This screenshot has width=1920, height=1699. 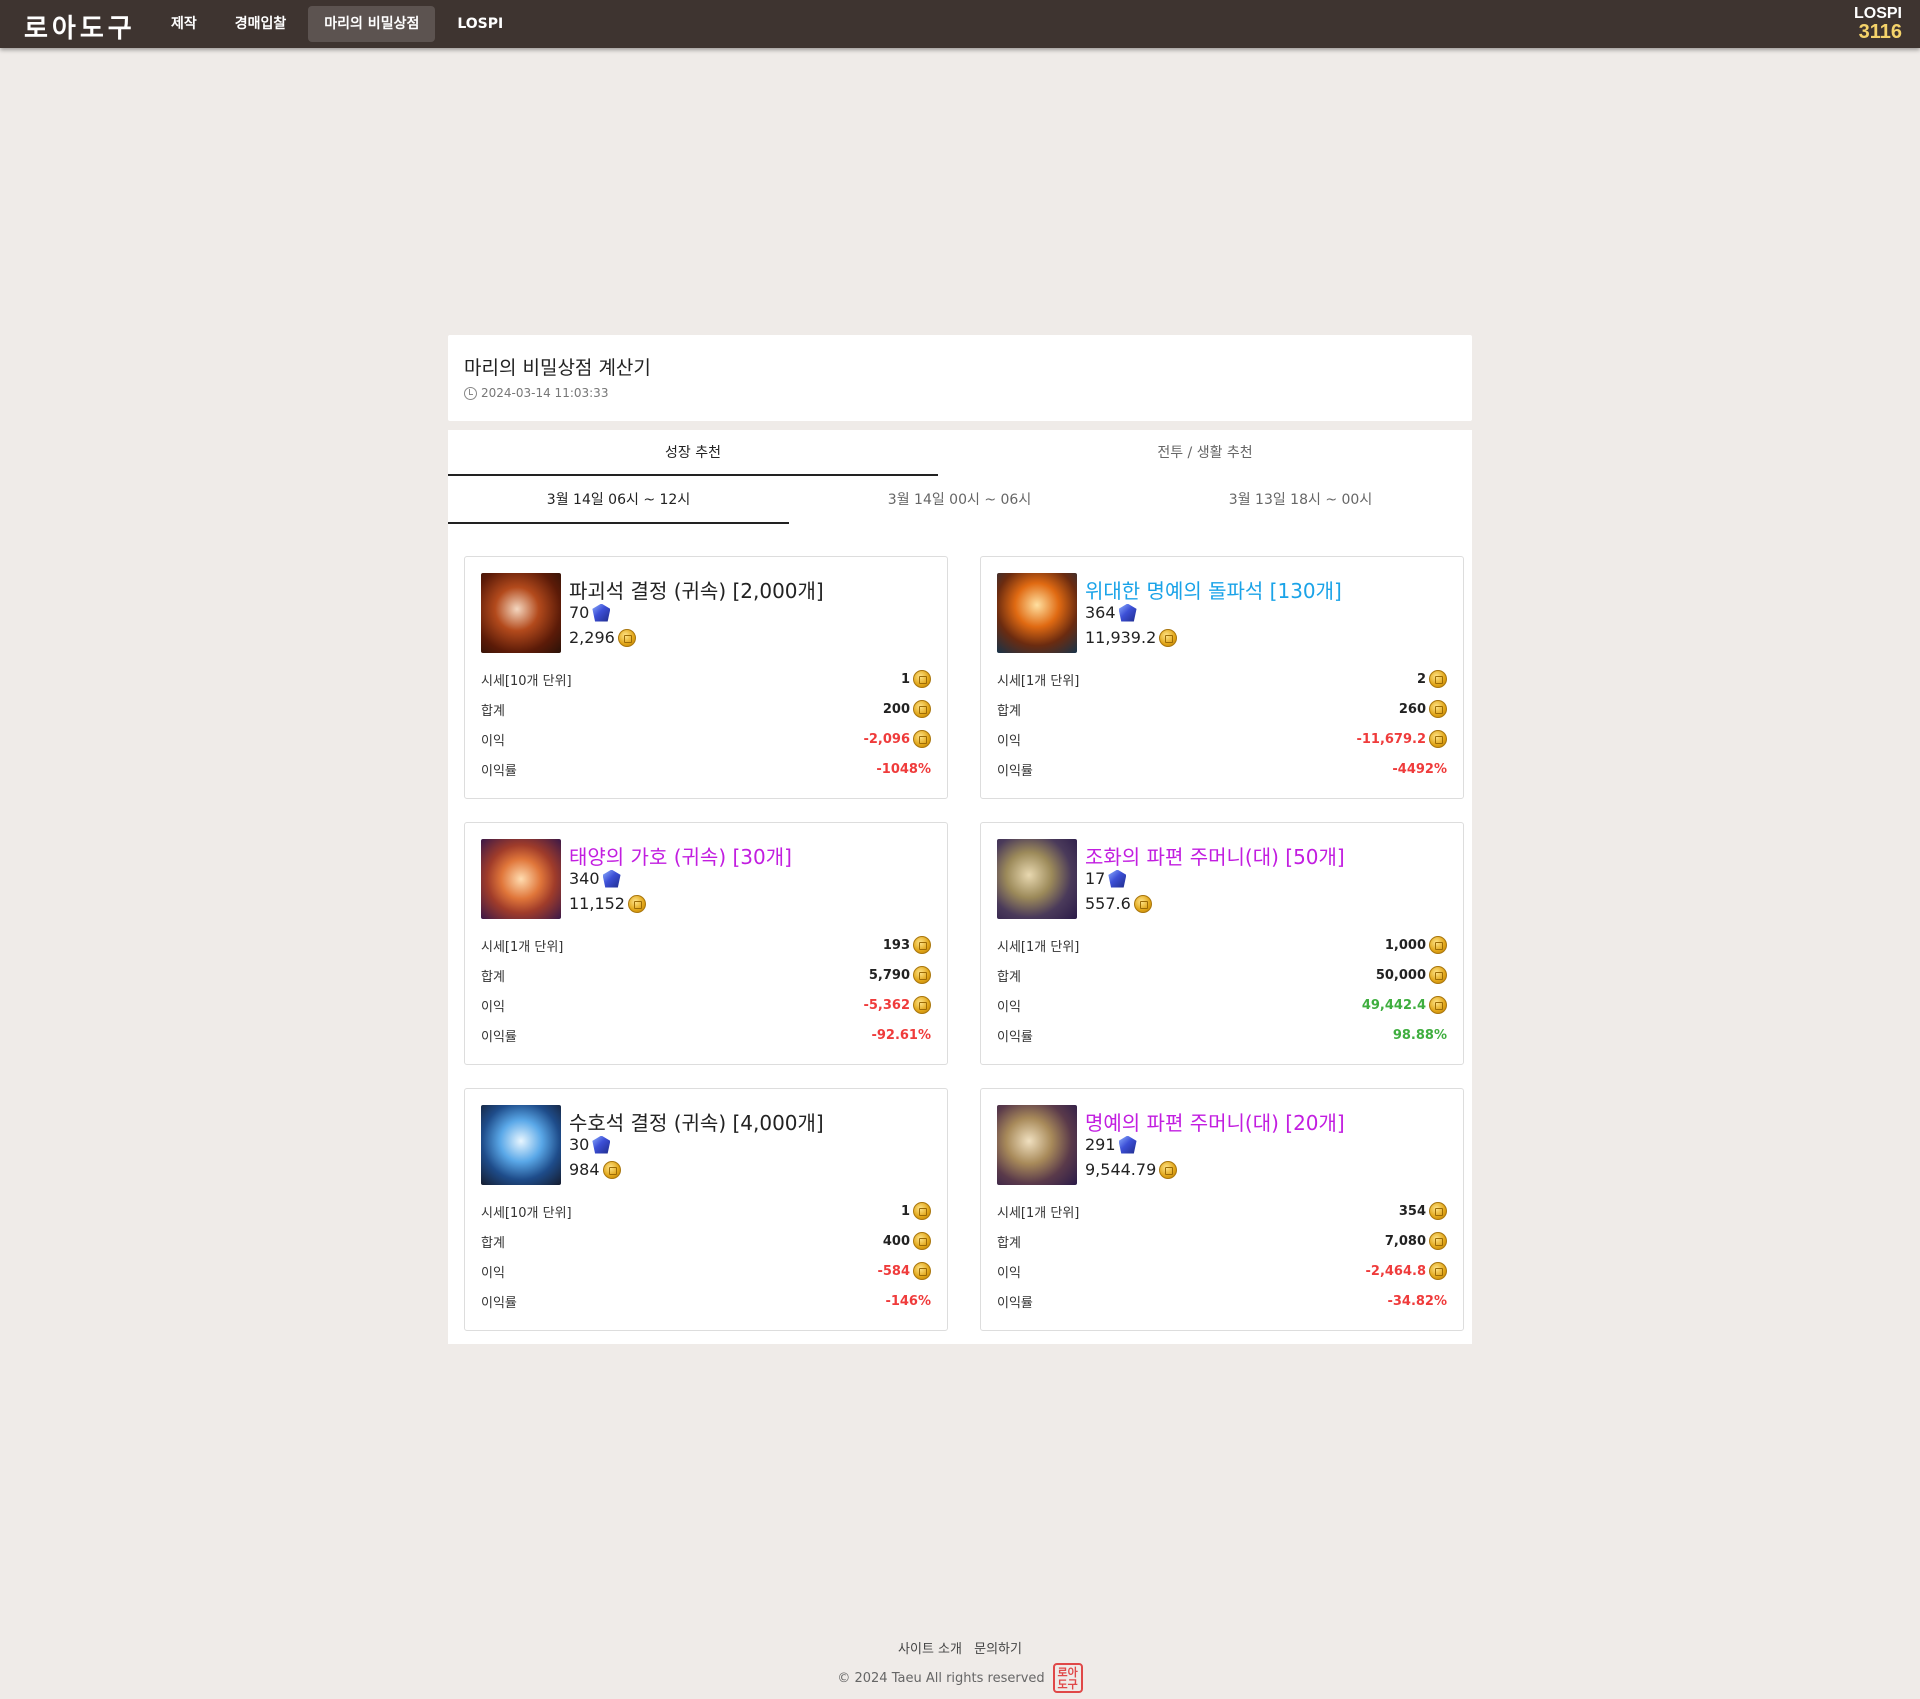 I want to click on stat-market-price: 시세[10개 단위] 1, so click(x=706, y=679).